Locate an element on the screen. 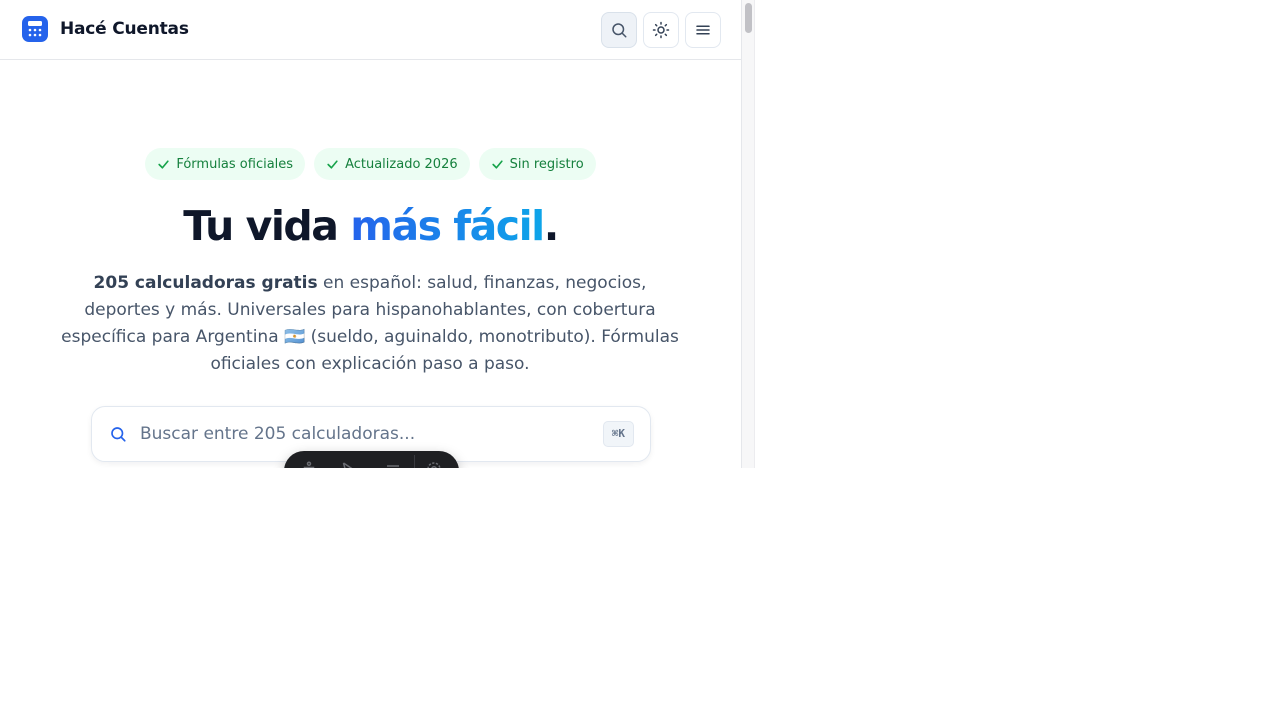 This screenshot has width=1280, height=720. search-button is located at coordinates (619, 30).